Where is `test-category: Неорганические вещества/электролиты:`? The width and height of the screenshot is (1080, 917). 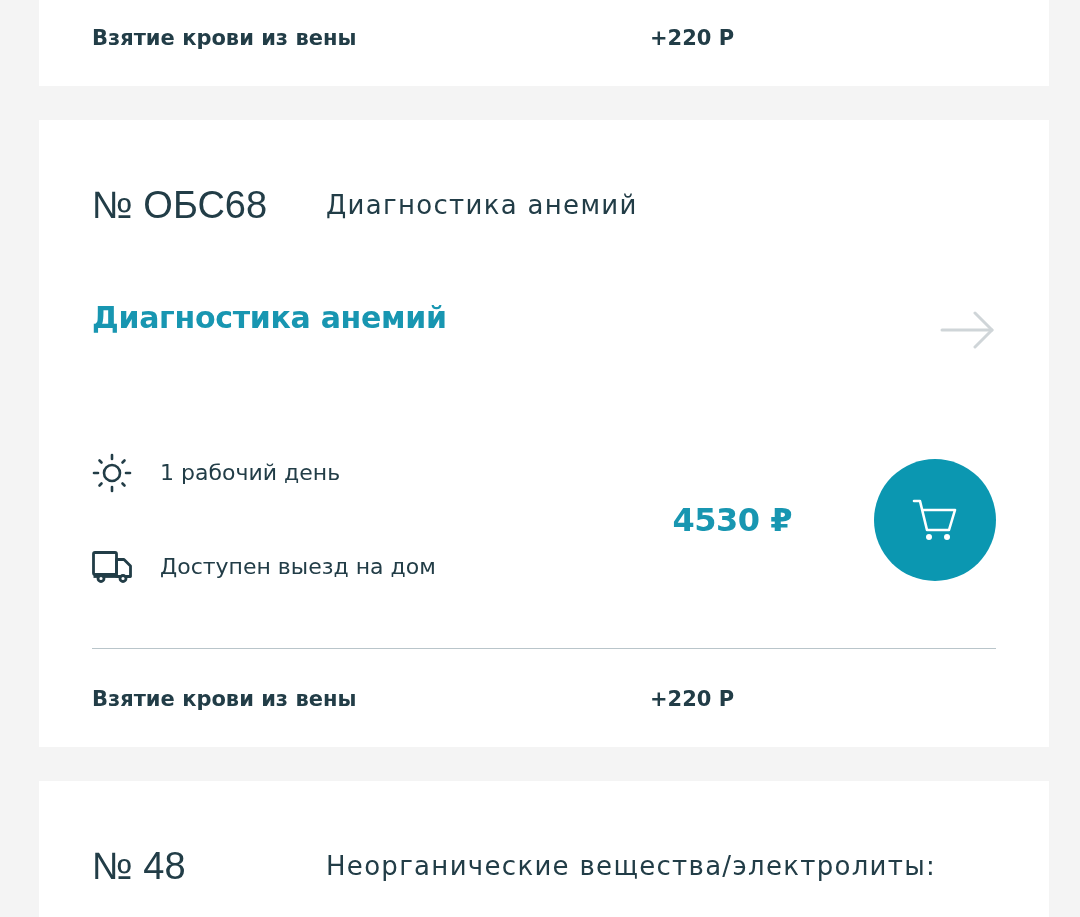
test-category: Неорганические вещества/электролиты: is located at coordinates (631, 866).